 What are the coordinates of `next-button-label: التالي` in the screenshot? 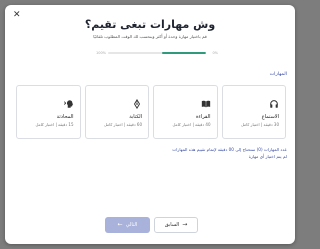 It's located at (131, 225).